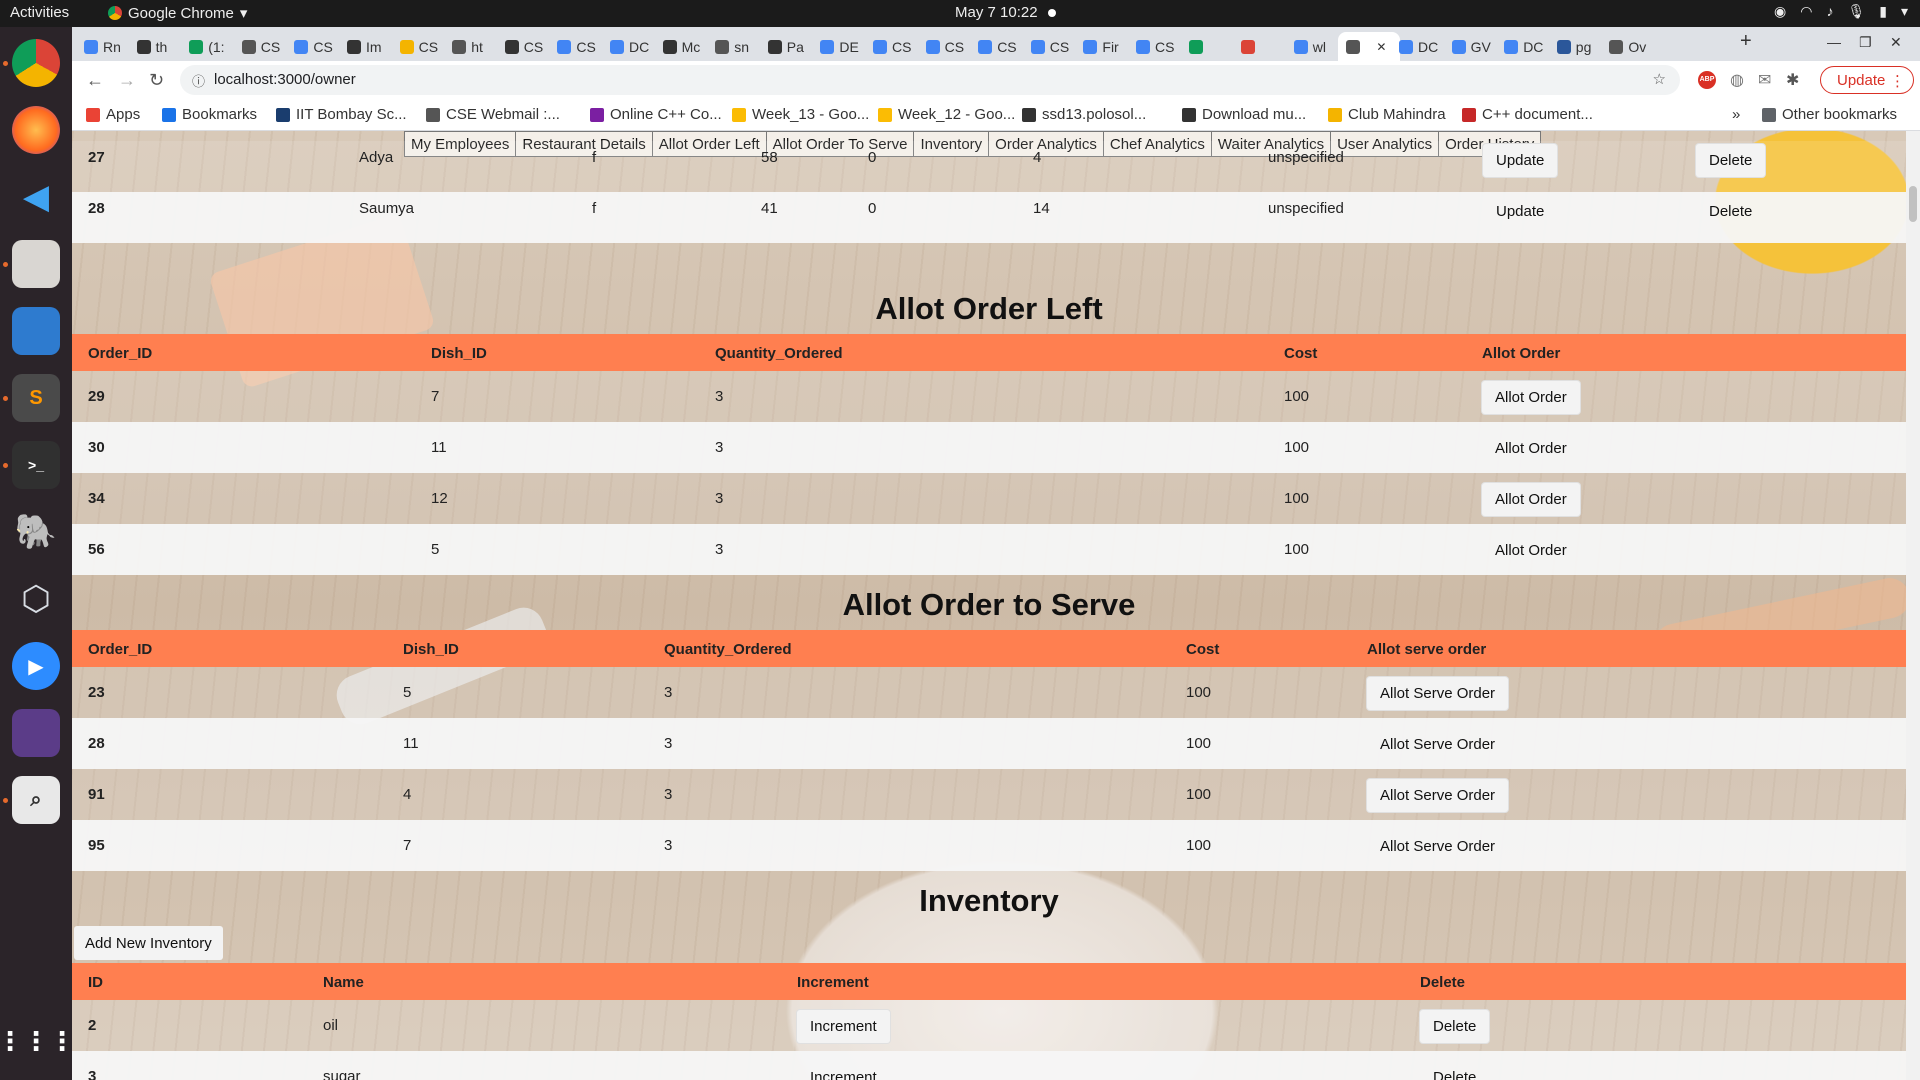  I want to click on files-dock-icon, so click(36, 264).